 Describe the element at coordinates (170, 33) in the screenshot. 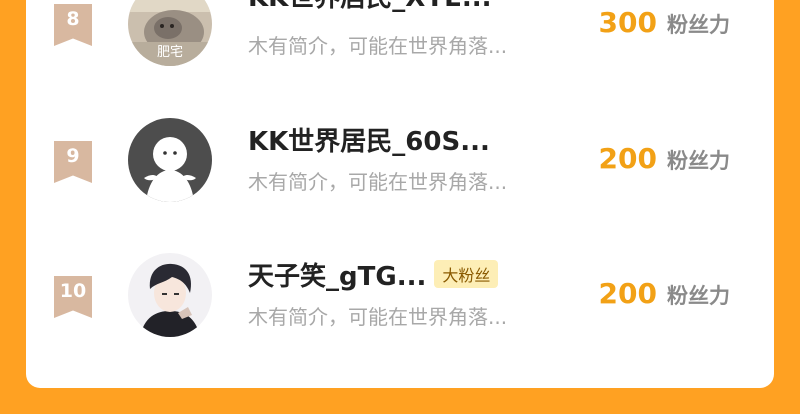

I see `user-avatar: 肥宅` at that location.